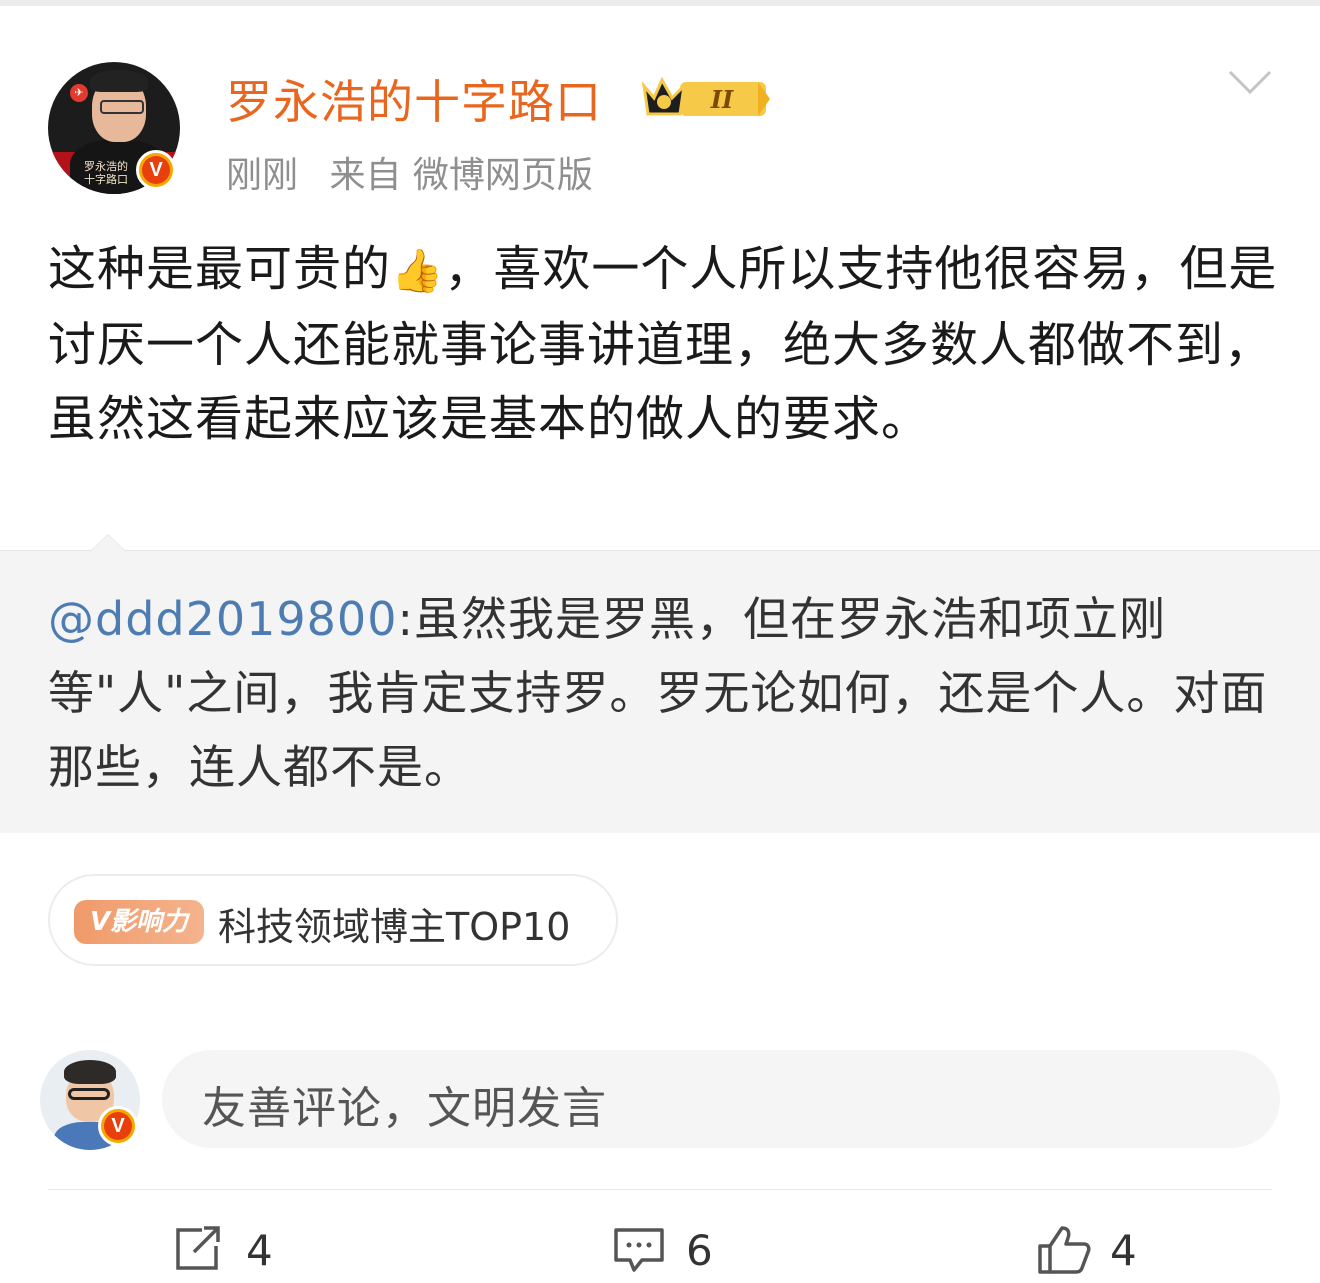 The image size is (1320, 1283). What do you see at coordinates (461, 175) in the screenshot?
I see `post-source: 来自 微博网页版` at bounding box center [461, 175].